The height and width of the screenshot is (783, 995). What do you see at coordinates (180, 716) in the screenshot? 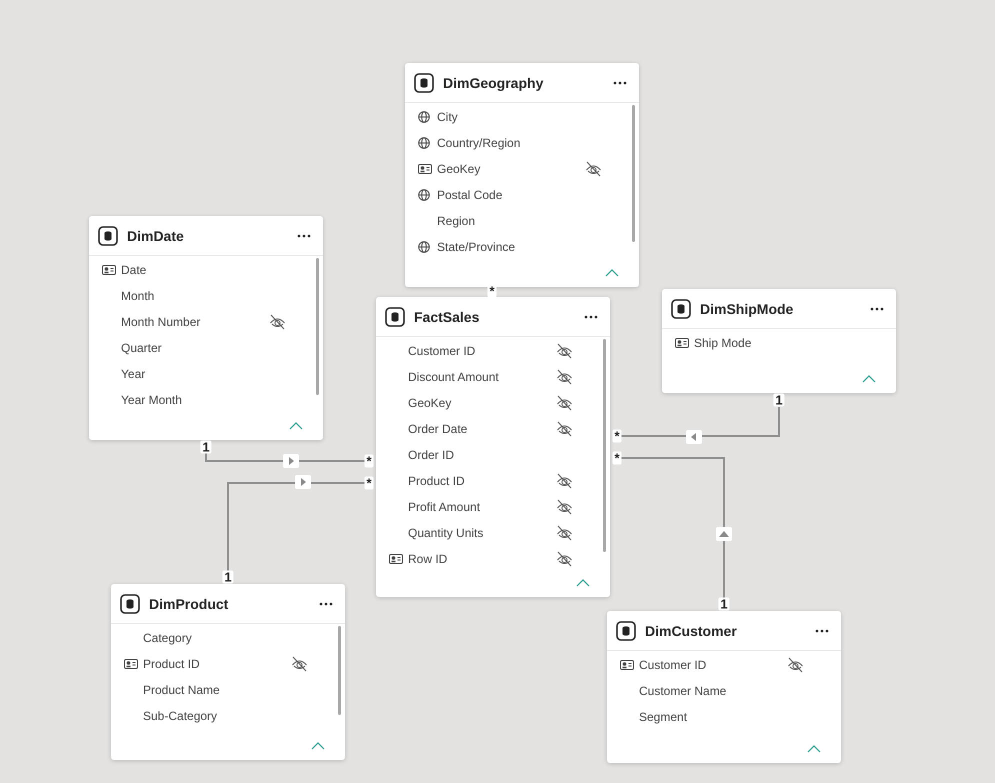
I see `field-name: Sub-Category` at bounding box center [180, 716].